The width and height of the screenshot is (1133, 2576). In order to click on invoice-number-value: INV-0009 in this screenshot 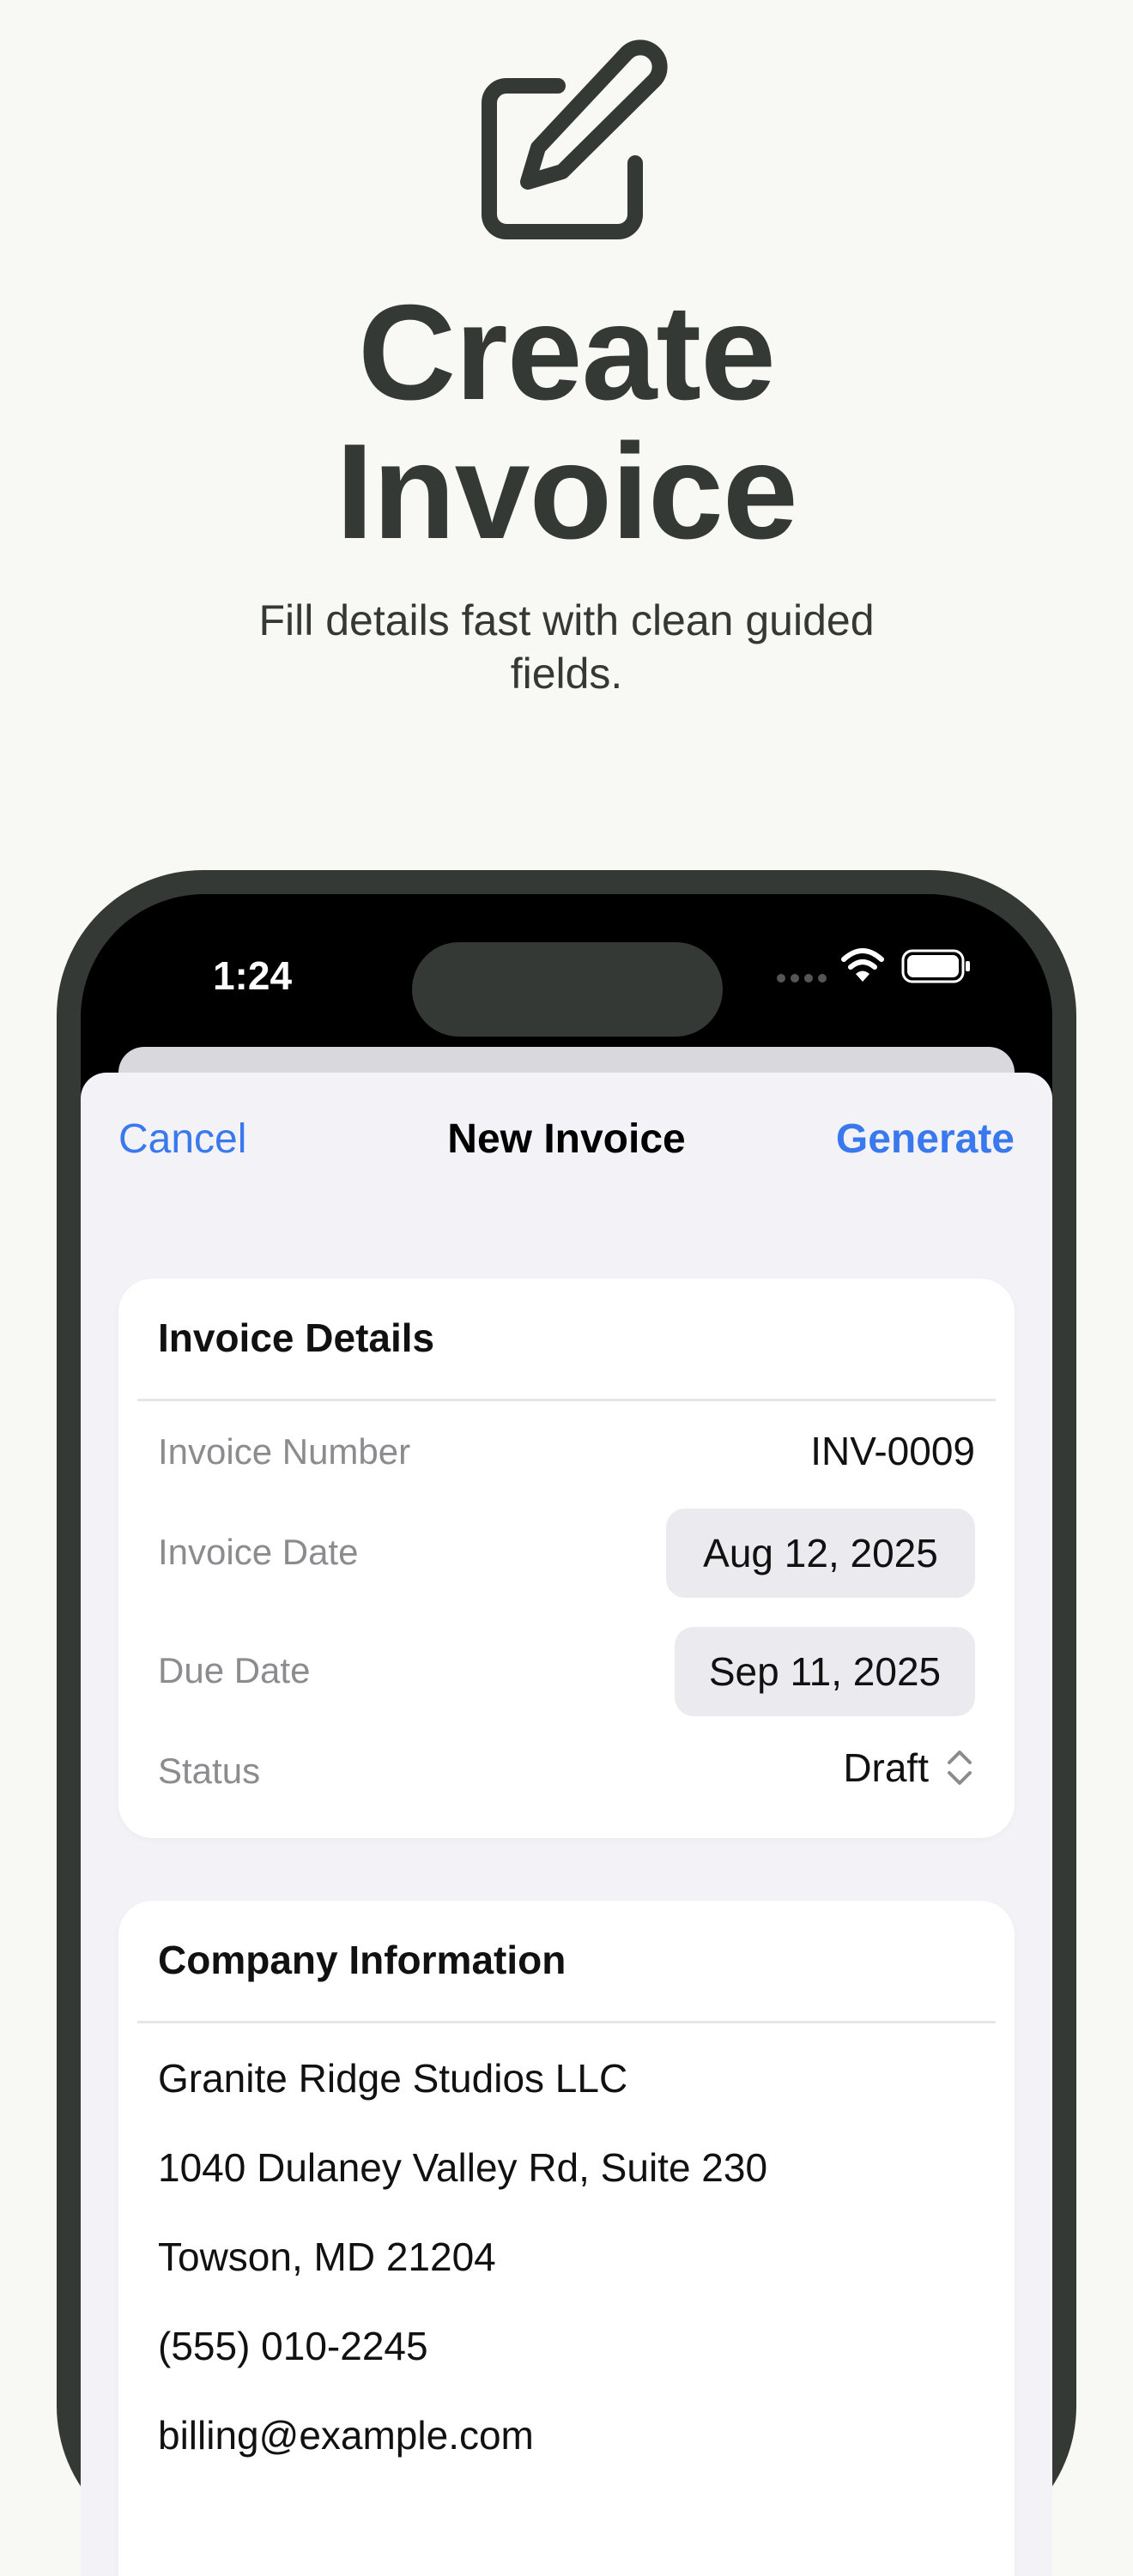, I will do `click(892, 1451)`.